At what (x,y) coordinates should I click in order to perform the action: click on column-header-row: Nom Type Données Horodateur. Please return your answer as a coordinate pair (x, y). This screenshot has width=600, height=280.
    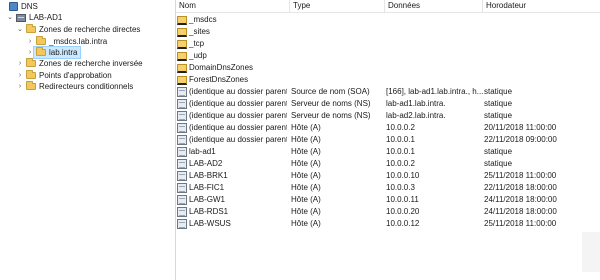
    Looking at the image, I should click on (388, 6).